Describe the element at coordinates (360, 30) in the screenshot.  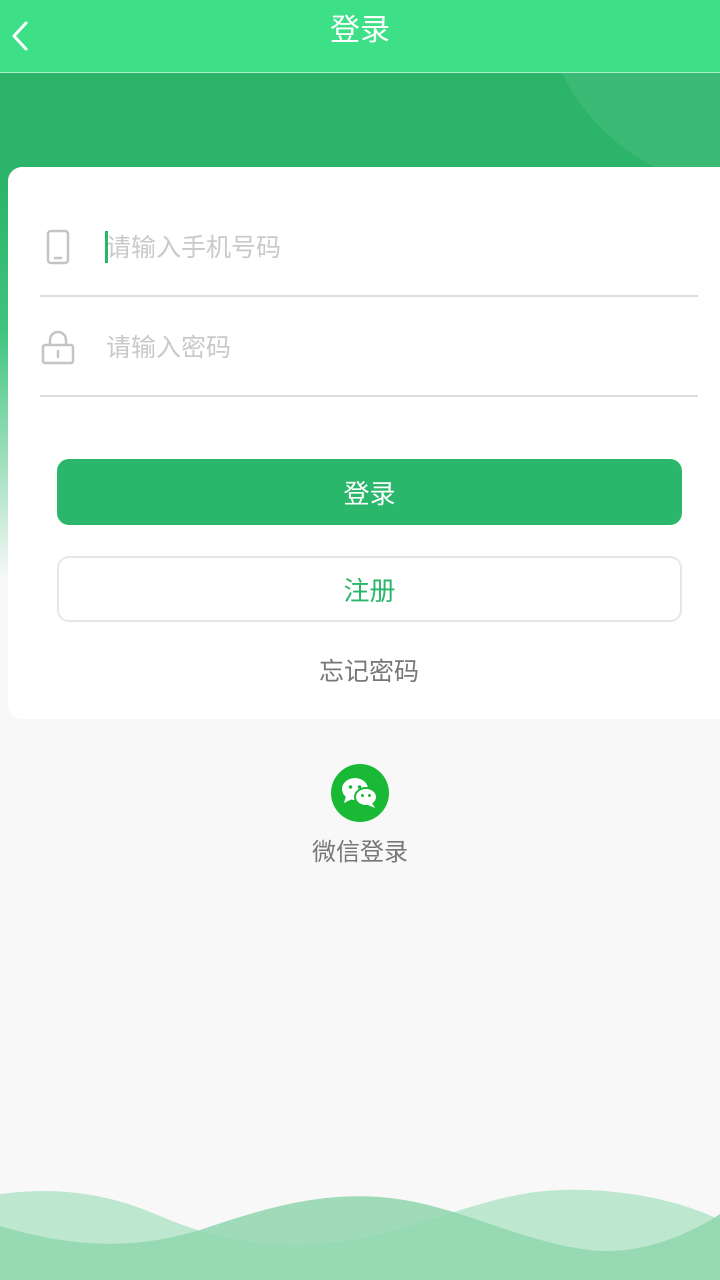
I see `page-title: 登录` at that location.